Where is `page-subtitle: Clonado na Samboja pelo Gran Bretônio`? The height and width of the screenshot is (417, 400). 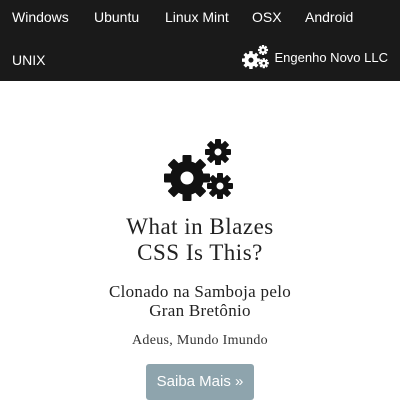
page-subtitle: Clonado na Samboja pelo Gran Bretônio is located at coordinates (200, 301).